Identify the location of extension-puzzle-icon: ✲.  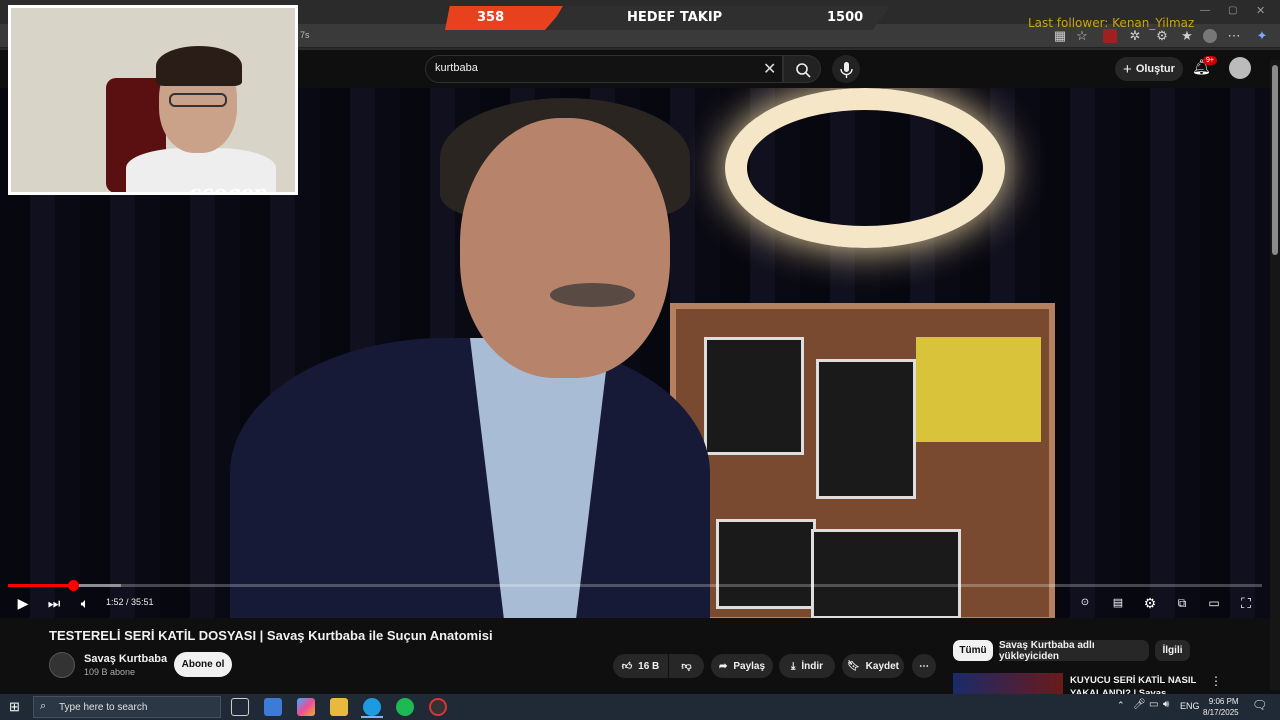
(1135, 36).